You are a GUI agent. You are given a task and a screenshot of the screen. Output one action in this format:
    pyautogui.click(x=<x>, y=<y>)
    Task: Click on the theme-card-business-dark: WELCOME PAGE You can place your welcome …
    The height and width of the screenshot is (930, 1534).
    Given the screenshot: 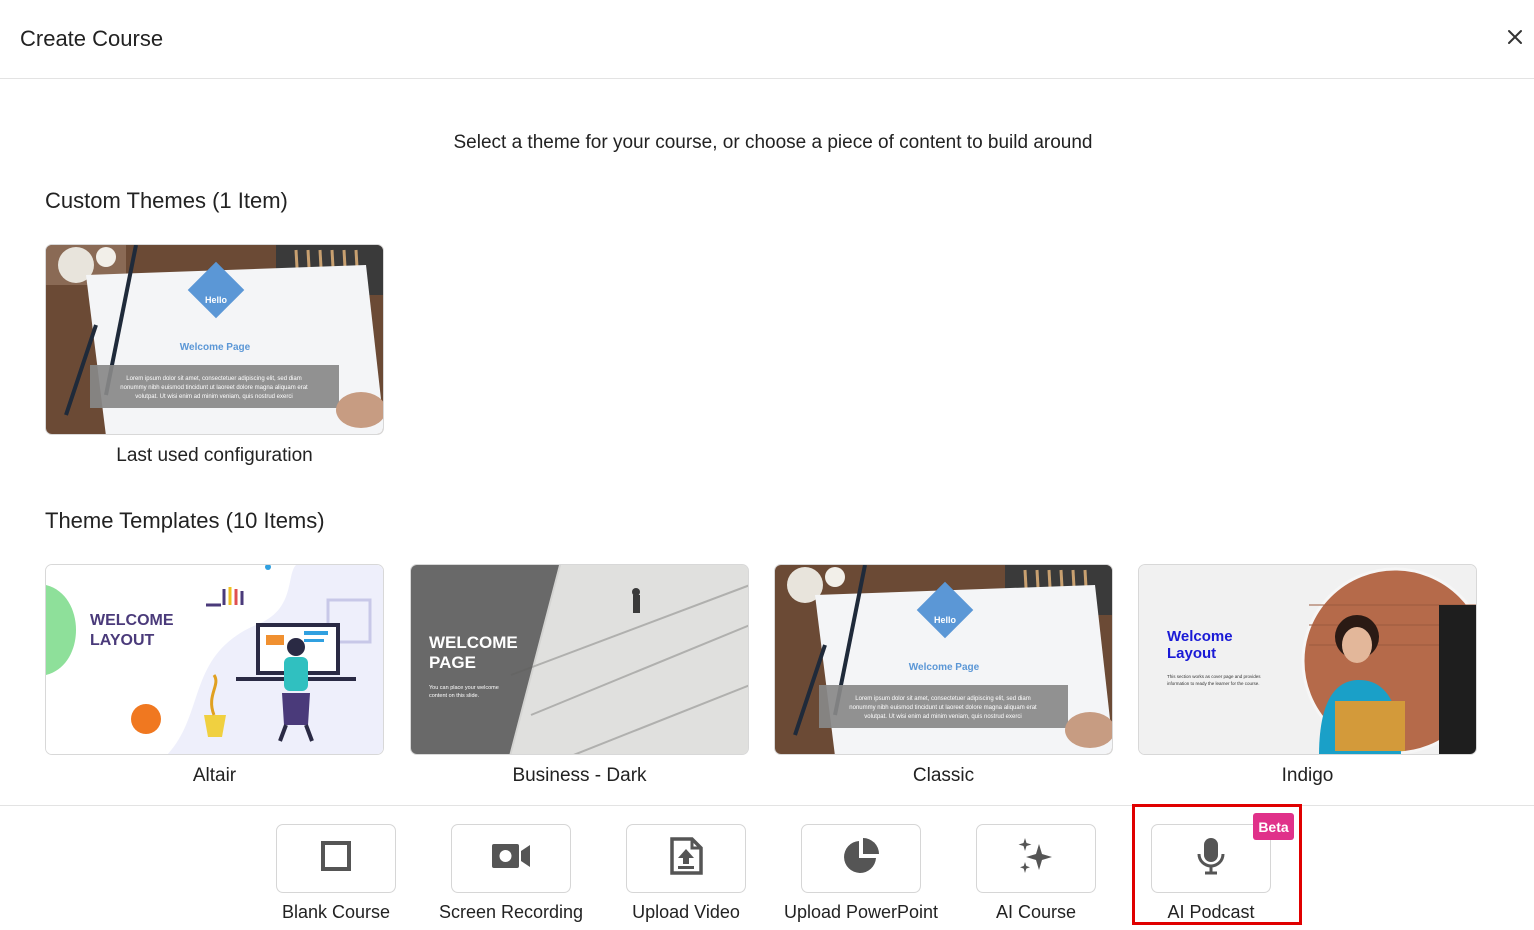 What is the action you would take?
    pyautogui.click(x=579, y=675)
    